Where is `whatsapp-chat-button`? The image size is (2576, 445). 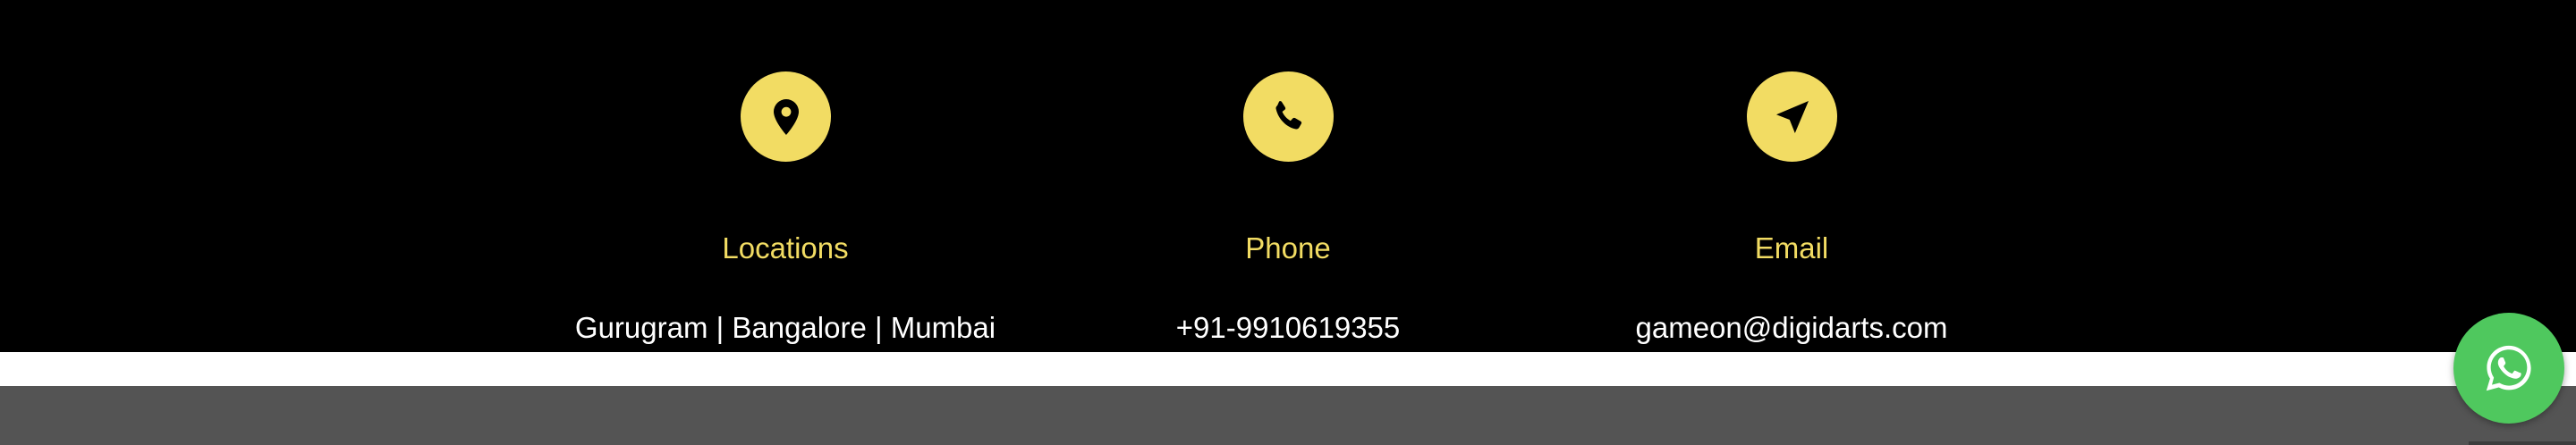
whatsapp-chat-button is located at coordinates (2508, 368).